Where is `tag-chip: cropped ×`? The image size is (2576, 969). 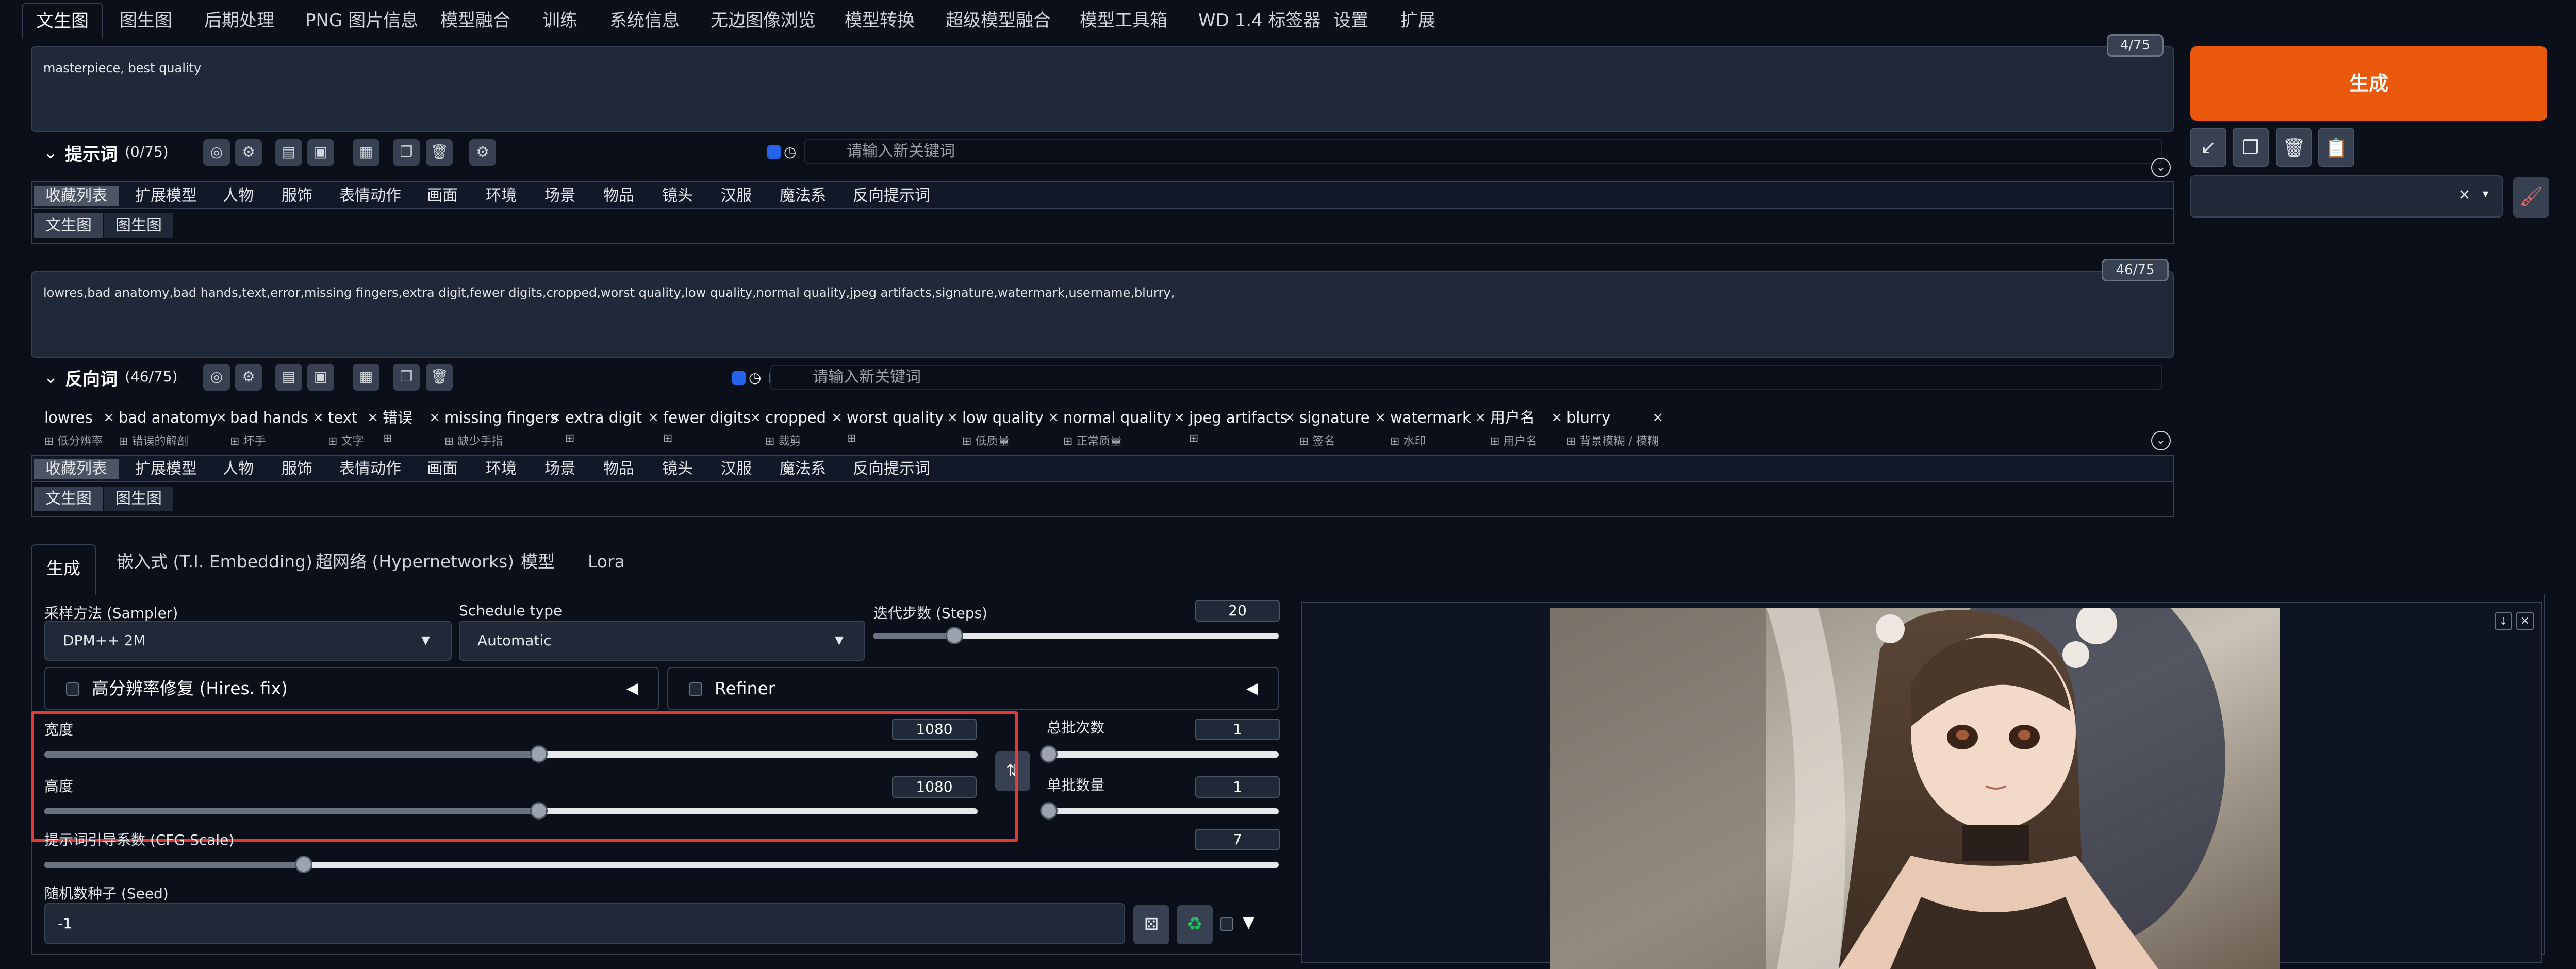
tag-chip: cropped × is located at coordinates (804, 417).